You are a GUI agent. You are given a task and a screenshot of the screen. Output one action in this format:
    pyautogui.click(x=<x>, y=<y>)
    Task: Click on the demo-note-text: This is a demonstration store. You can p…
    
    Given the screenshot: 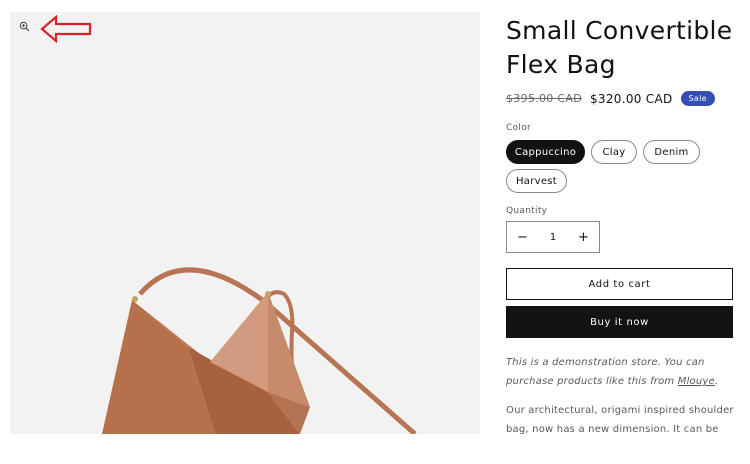 What is the action you would take?
    pyautogui.click(x=605, y=372)
    